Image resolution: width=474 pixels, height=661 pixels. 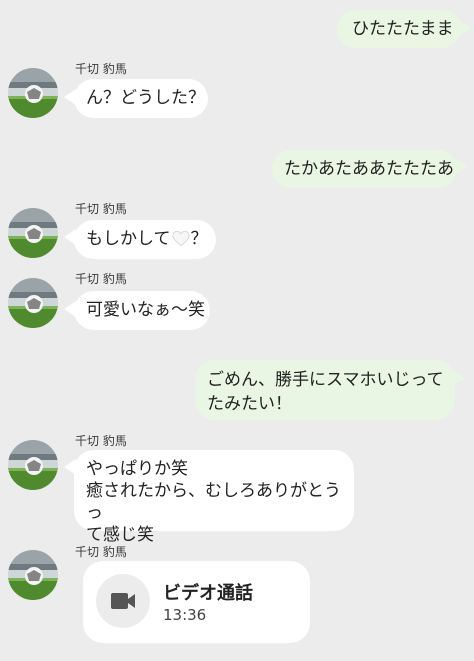 What do you see at coordinates (369, 169) in the screenshot?
I see `message-text: たかあたああたたたあ` at bounding box center [369, 169].